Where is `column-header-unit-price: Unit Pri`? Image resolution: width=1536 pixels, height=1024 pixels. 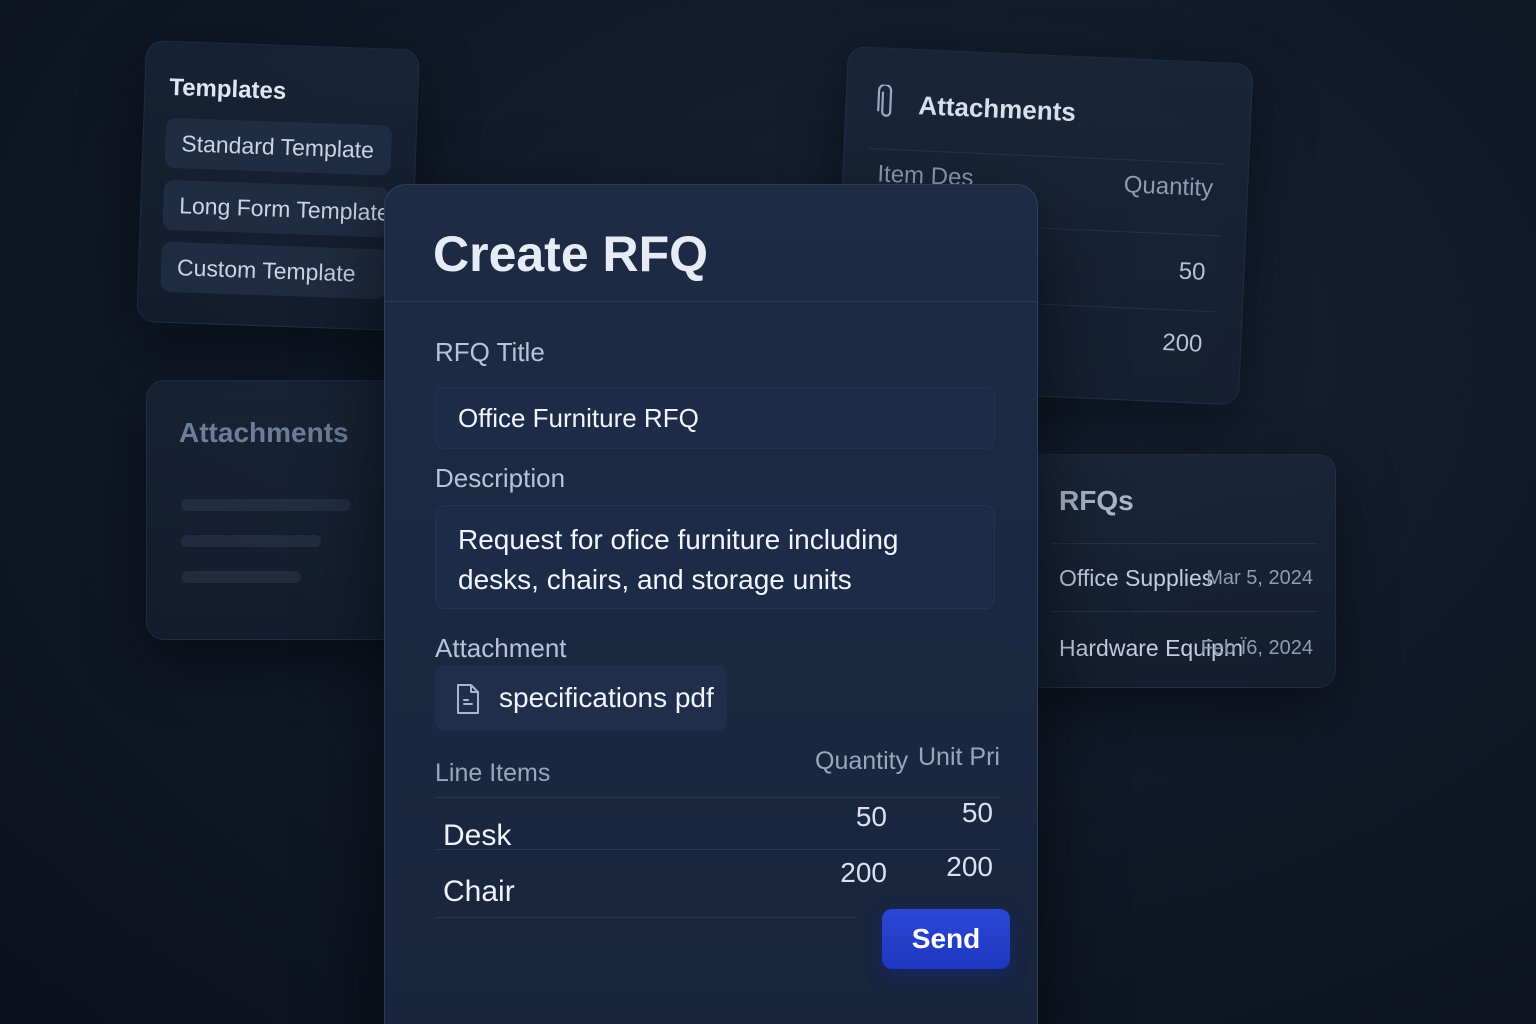
column-header-unit-price: Unit Pri is located at coordinates (959, 757).